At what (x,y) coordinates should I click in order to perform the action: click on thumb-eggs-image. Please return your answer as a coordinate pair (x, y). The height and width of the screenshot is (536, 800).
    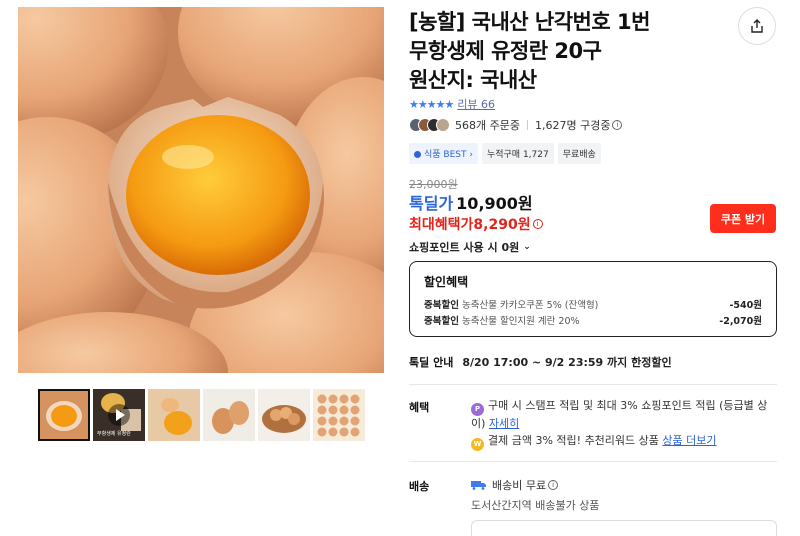
    Looking at the image, I should click on (229, 415).